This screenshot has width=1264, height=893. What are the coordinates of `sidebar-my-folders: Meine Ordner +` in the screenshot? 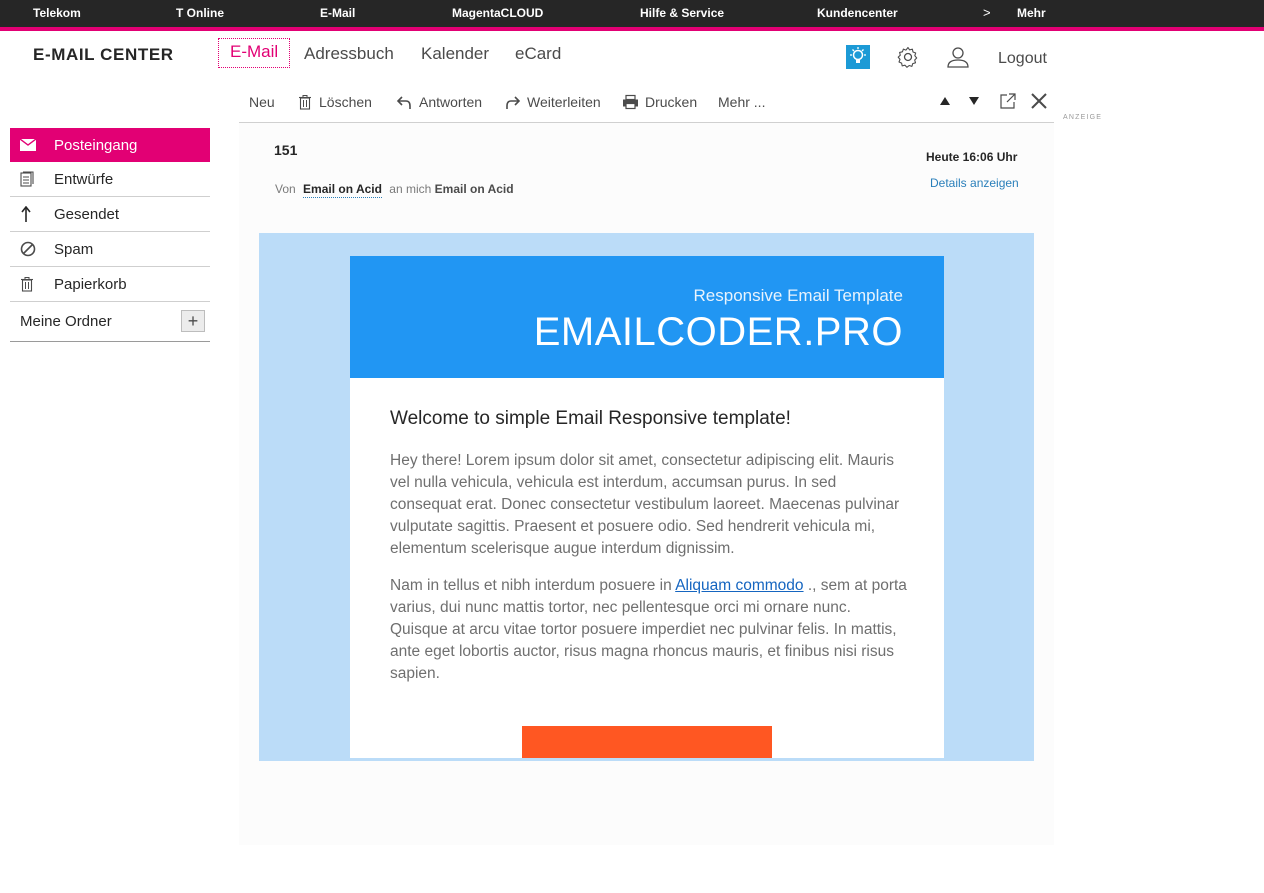 It's located at (110, 322).